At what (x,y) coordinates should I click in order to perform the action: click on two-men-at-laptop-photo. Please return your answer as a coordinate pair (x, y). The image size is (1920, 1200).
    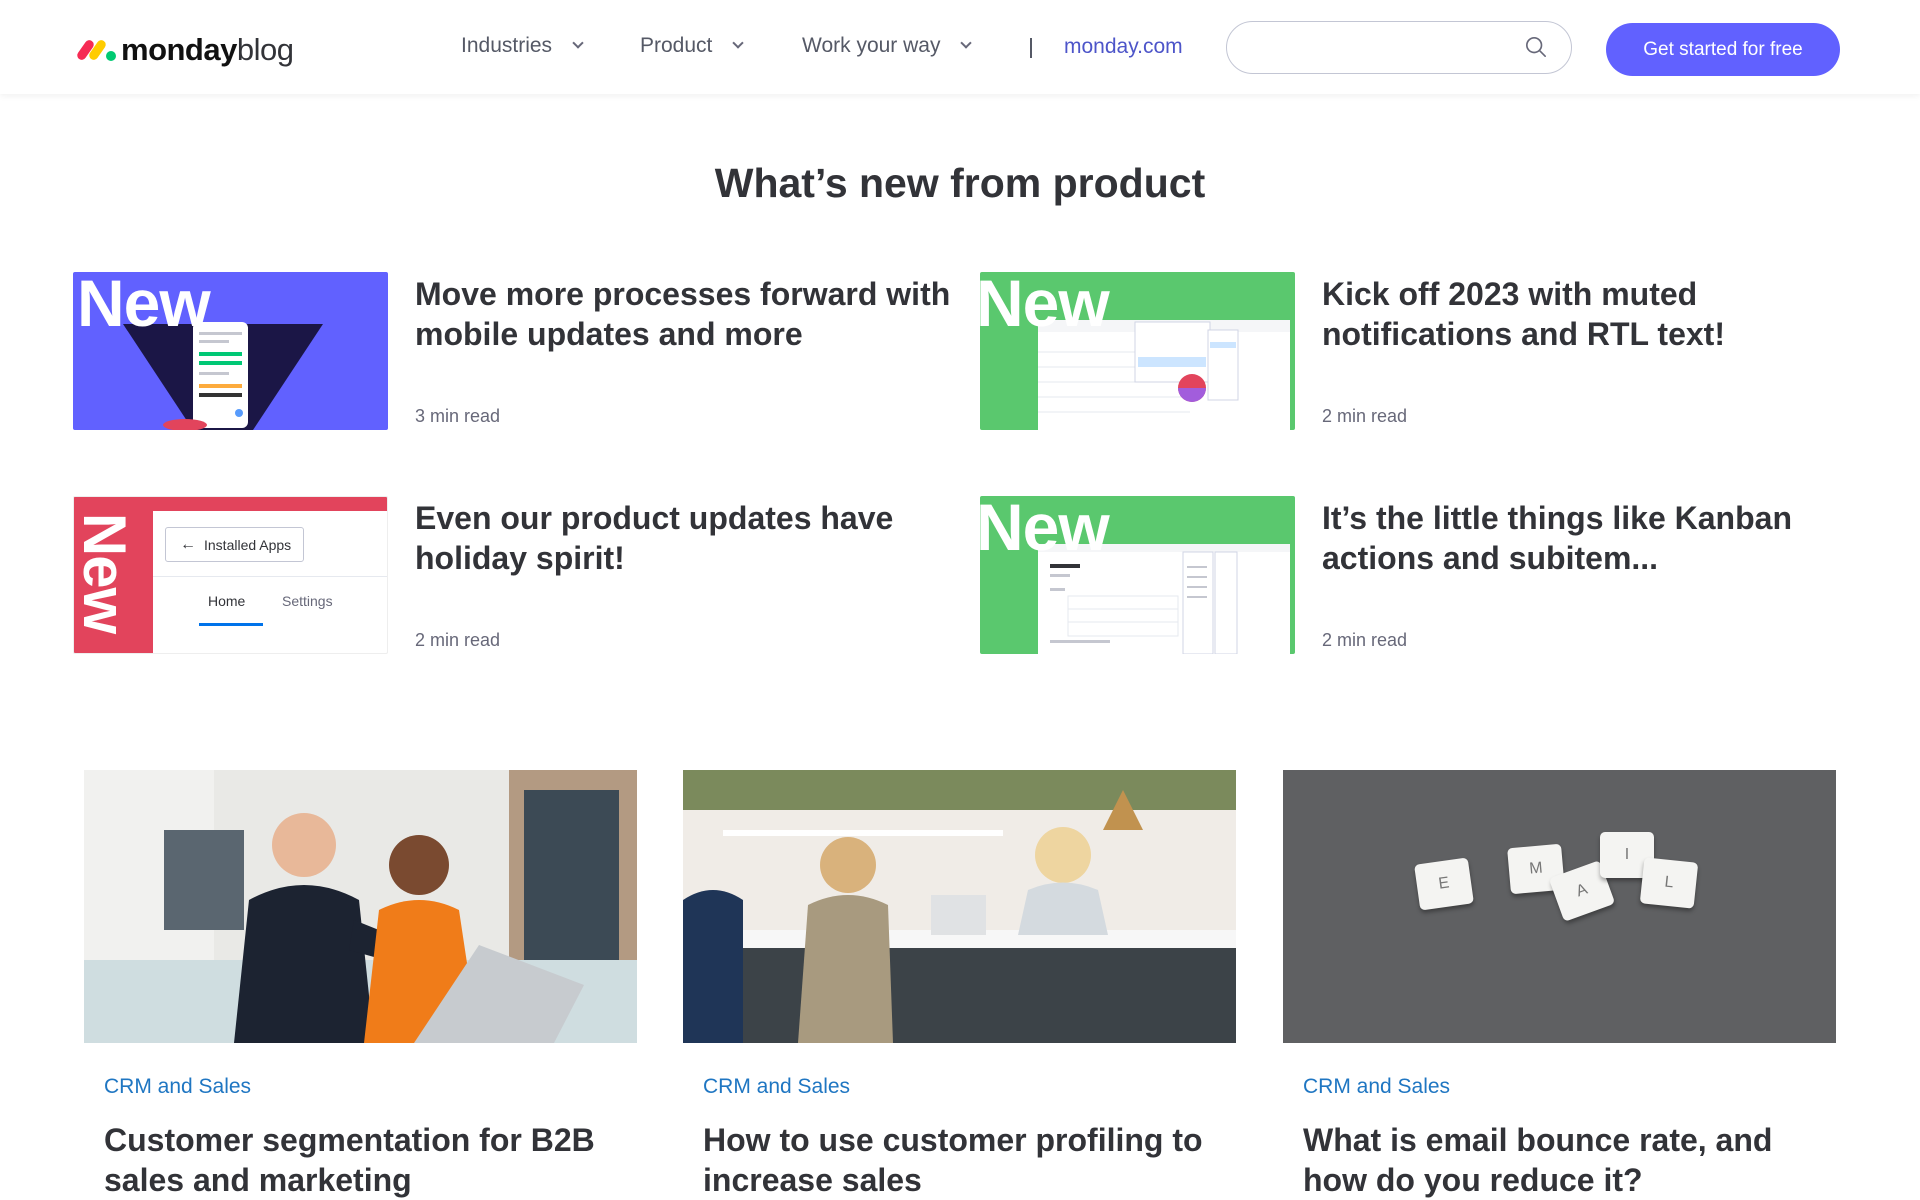
    Looking at the image, I should click on (360, 906).